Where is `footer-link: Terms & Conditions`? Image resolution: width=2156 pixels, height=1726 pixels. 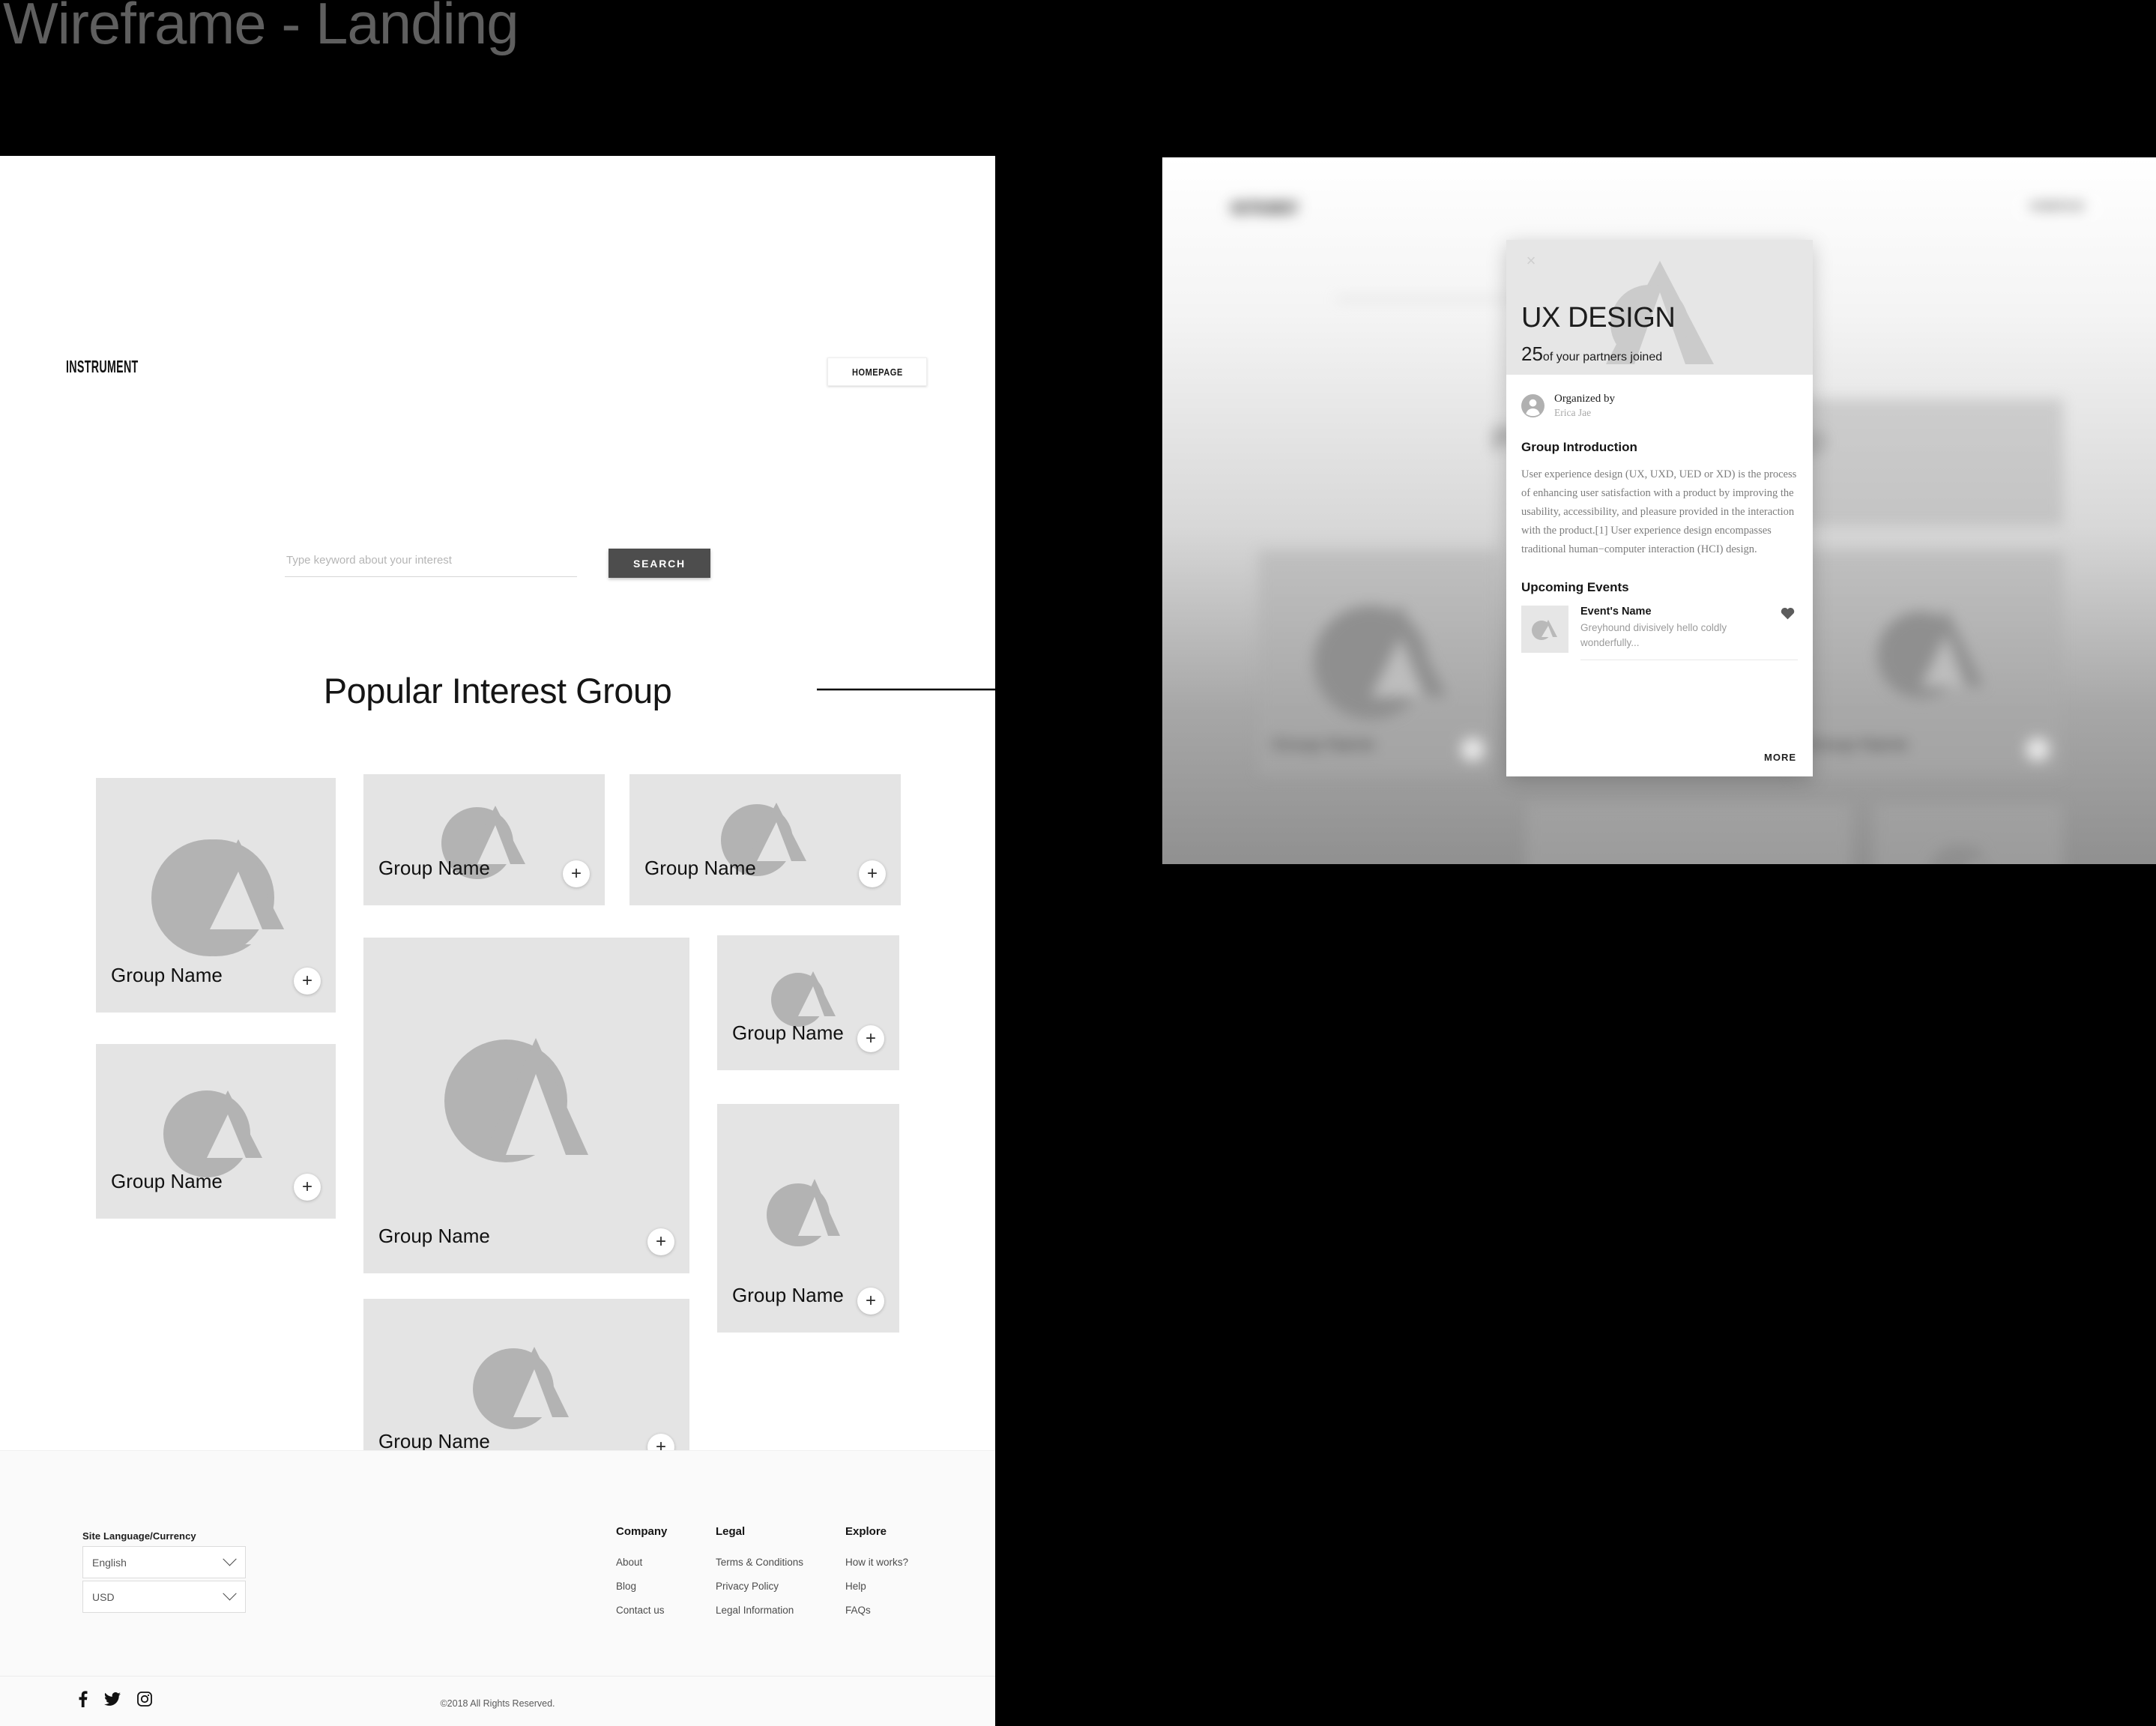 footer-link: Terms & Conditions is located at coordinates (759, 1562).